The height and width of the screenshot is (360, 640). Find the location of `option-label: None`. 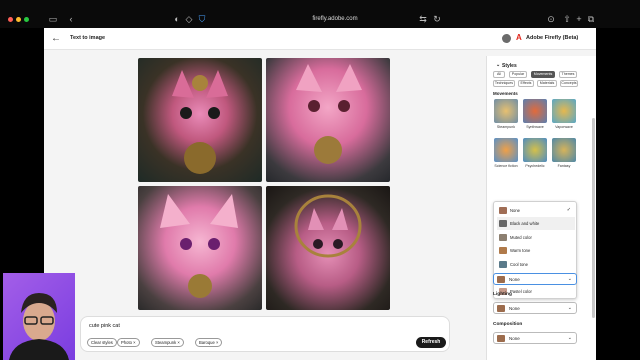

option-label: None is located at coordinates (515, 210).